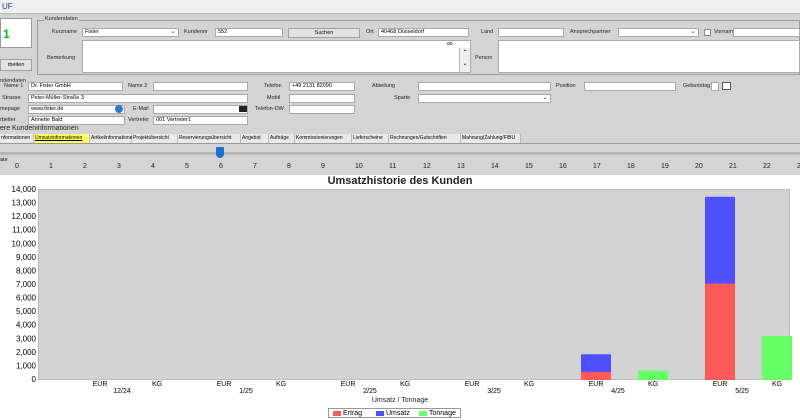  What do you see at coordinates (26, 298) in the screenshot?
I see `y-tick-label: 6,000` at bounding box center [26, 298].